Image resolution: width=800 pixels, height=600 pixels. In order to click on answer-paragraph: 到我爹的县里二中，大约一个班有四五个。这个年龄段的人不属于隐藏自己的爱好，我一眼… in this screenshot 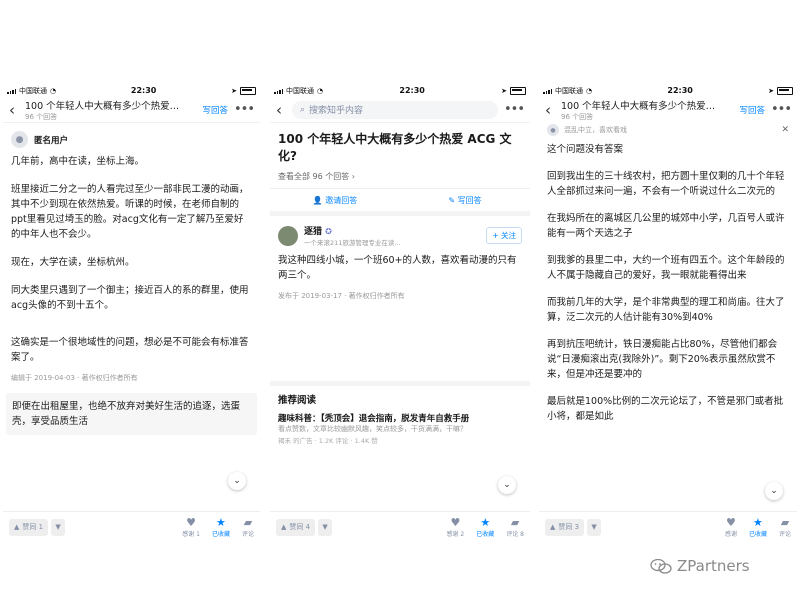, I will do `click(666, 268)`.